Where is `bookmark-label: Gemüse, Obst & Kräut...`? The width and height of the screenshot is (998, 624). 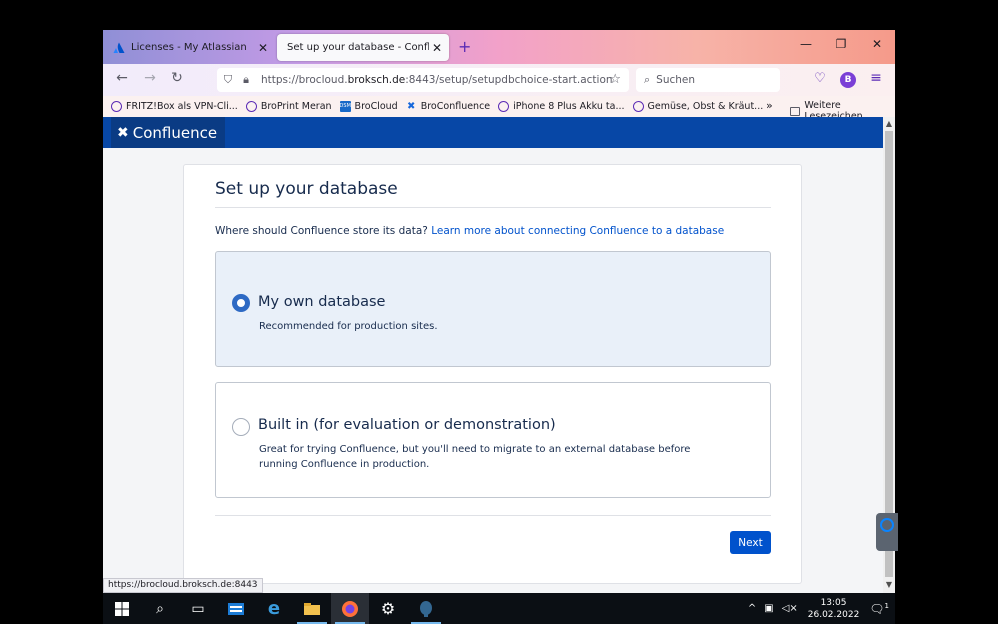
bookmark-label: Gemüse, Obst & Kräut... is located at coordinates (705, 106).